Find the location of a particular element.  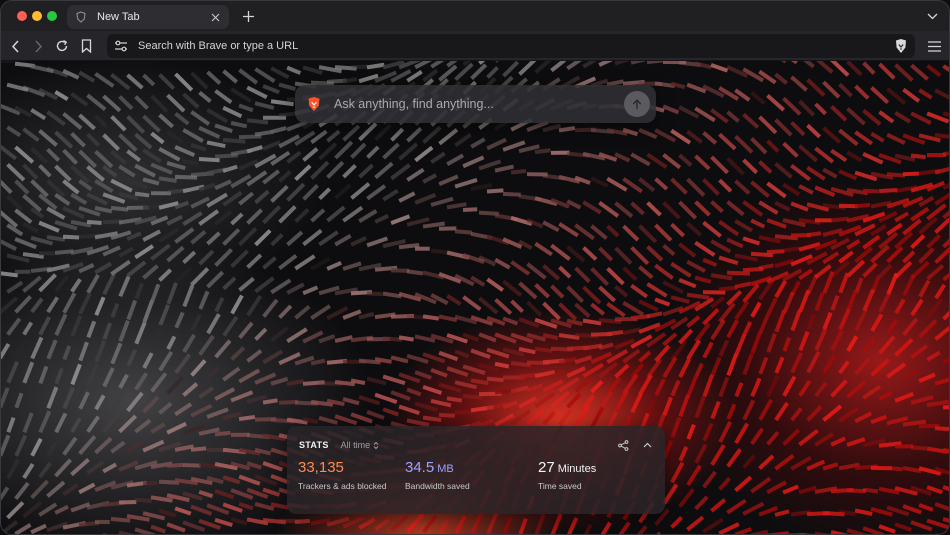

brave-shield-icon is located at coordinates (81, 17).